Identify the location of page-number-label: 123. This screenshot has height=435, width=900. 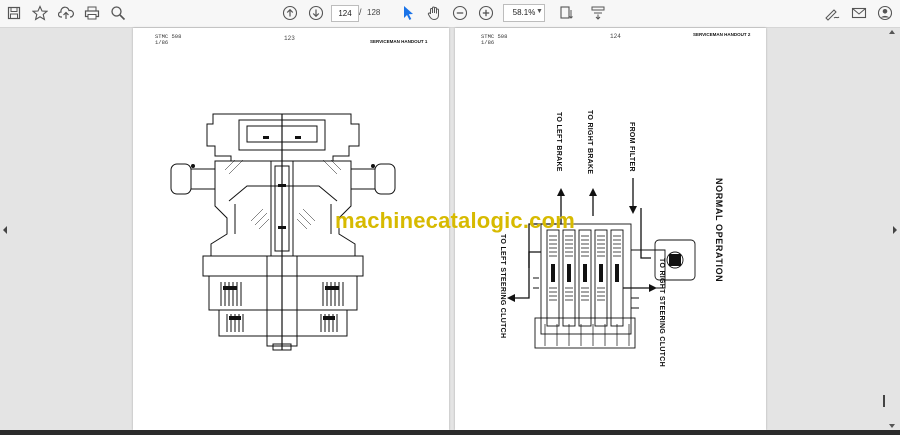
(289, 38).